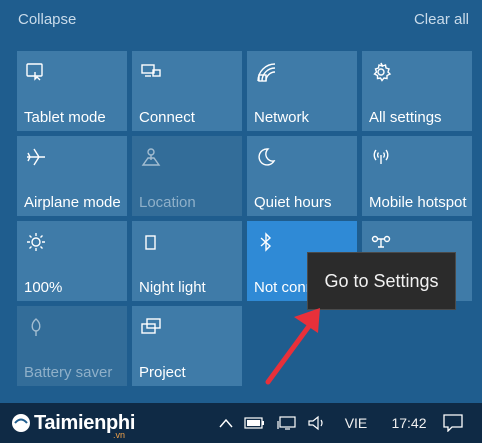 Image resolution: width=482 pixels, height=443 pixels. What do you see at coordinates (409, 423) in the screenshot?
I see `clock: 17:42` at bounding box center [409, 423].